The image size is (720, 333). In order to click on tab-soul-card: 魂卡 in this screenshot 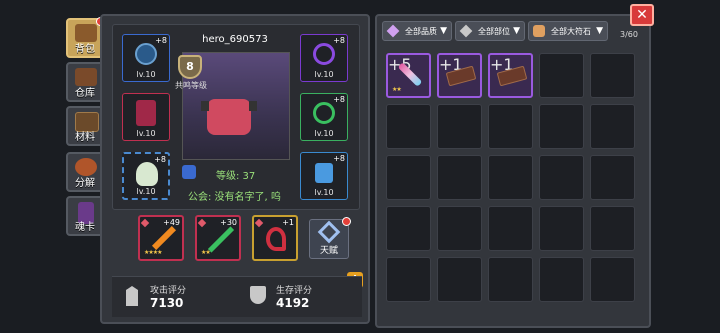, I will do `click(85, 216)`.